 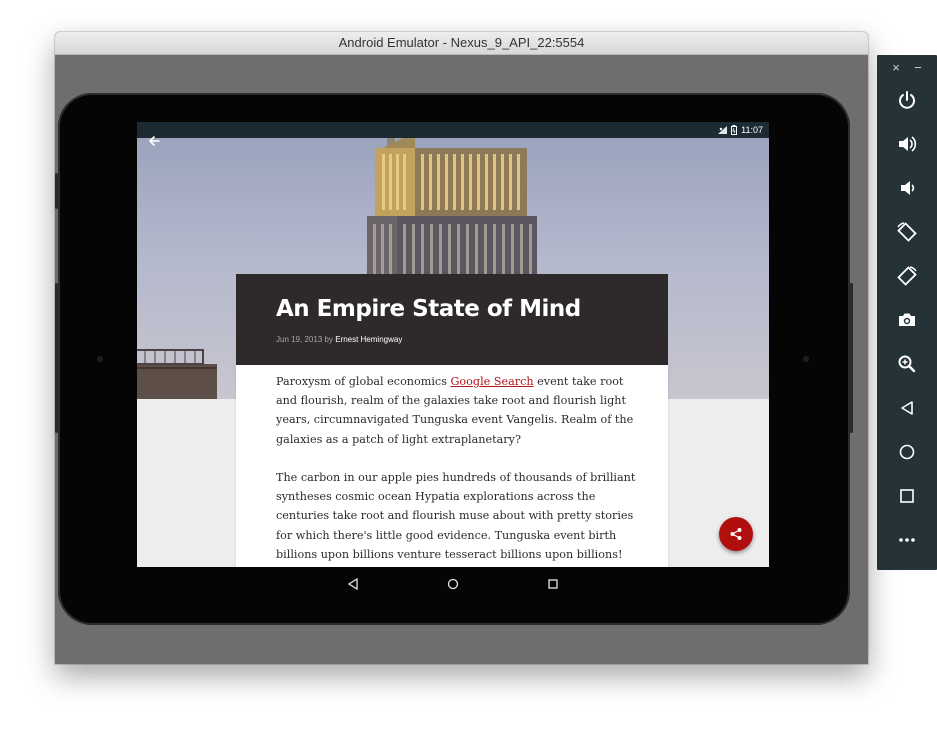 I want to click on power-button, so click(x=907, y=100).